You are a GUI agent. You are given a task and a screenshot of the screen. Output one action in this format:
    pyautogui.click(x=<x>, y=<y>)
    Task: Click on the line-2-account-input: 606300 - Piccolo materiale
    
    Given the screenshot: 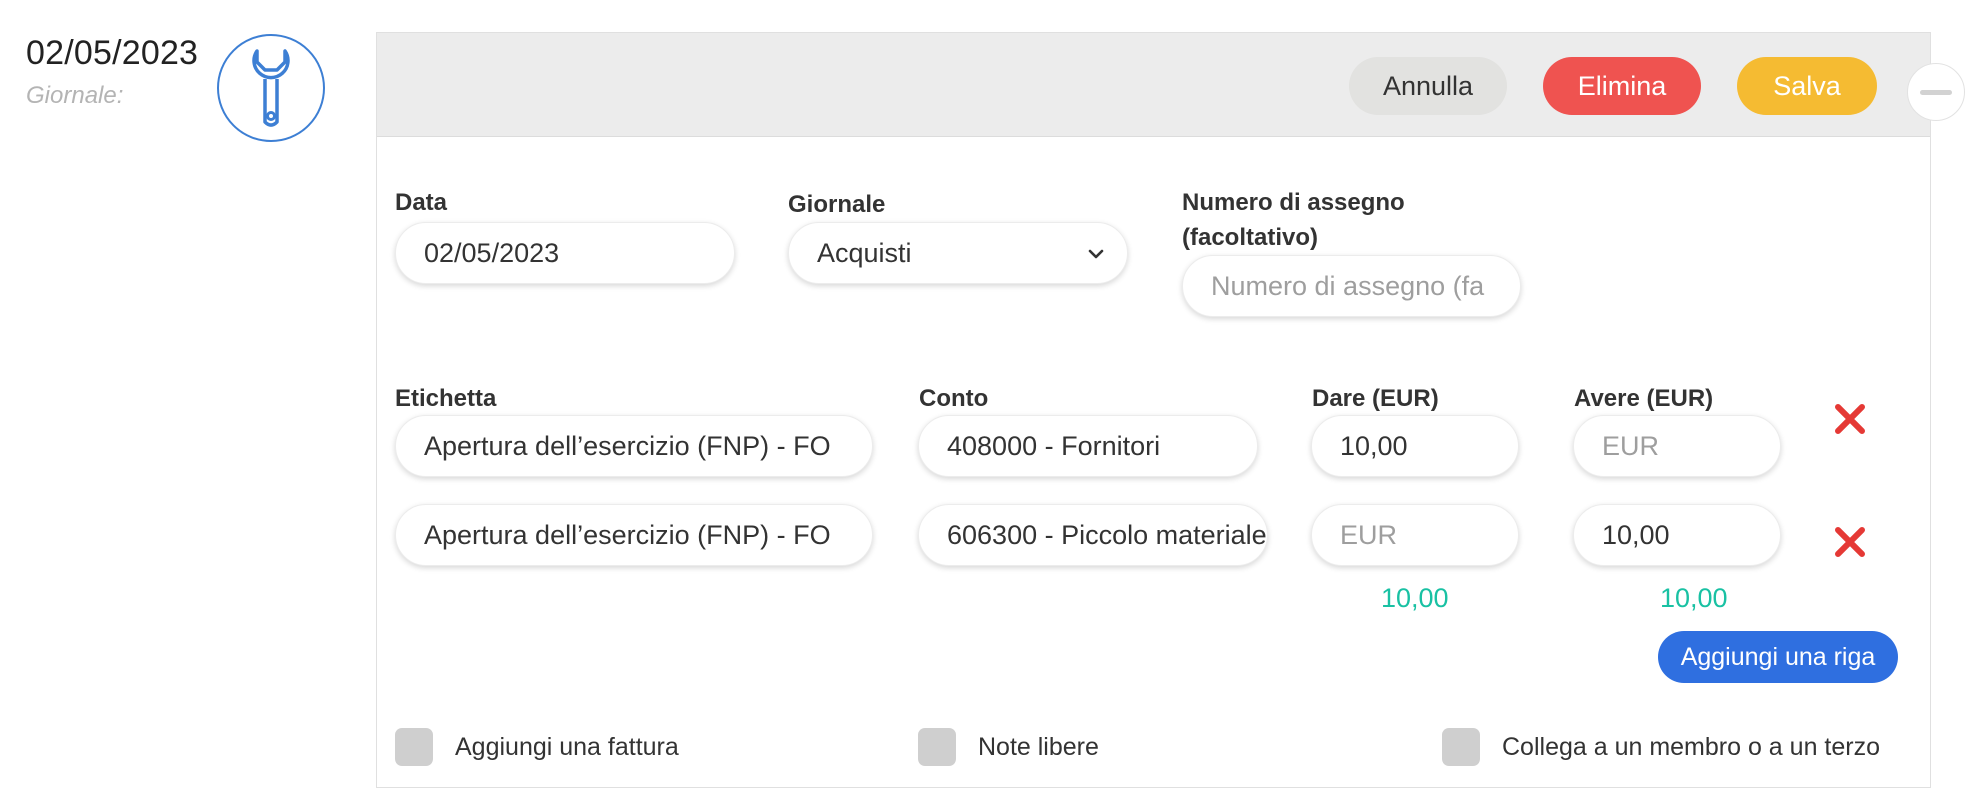 What is the action you would take?
    pyautogui.click(x=1093, y=535)
    